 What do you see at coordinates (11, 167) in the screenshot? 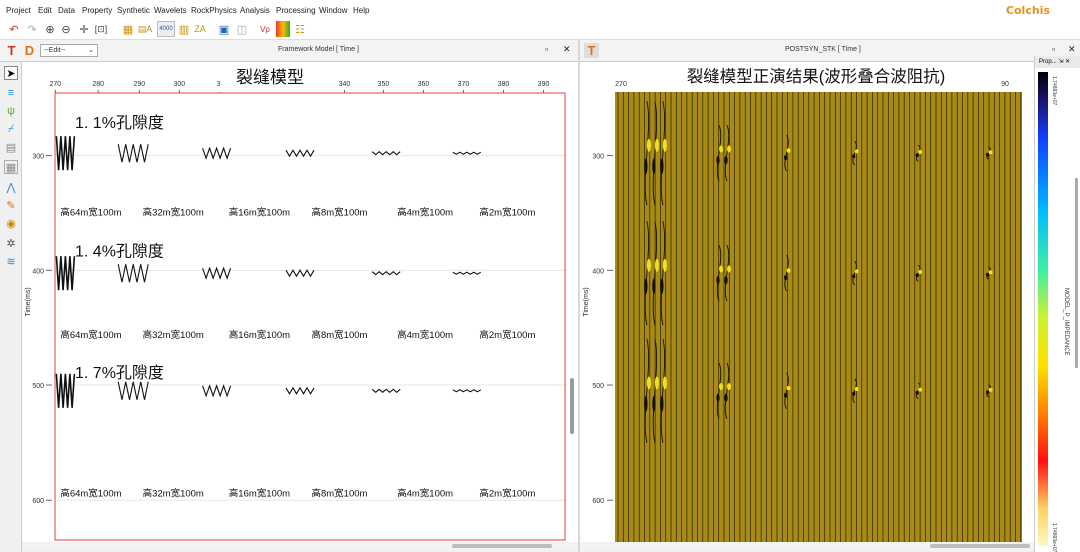
I see `grid-icon: ▦` at bounding box center [11, 167].